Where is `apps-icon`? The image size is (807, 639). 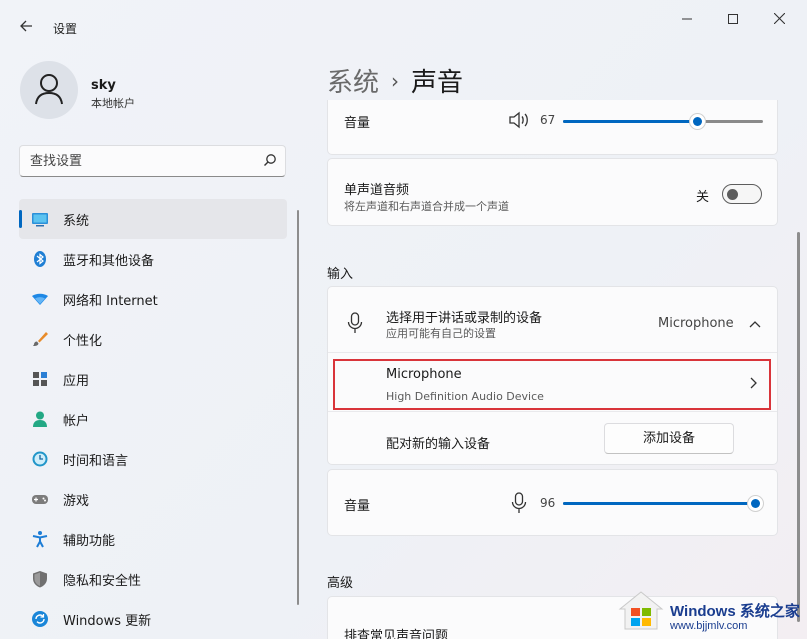 apps-icon is located at coordinates (40, 379).